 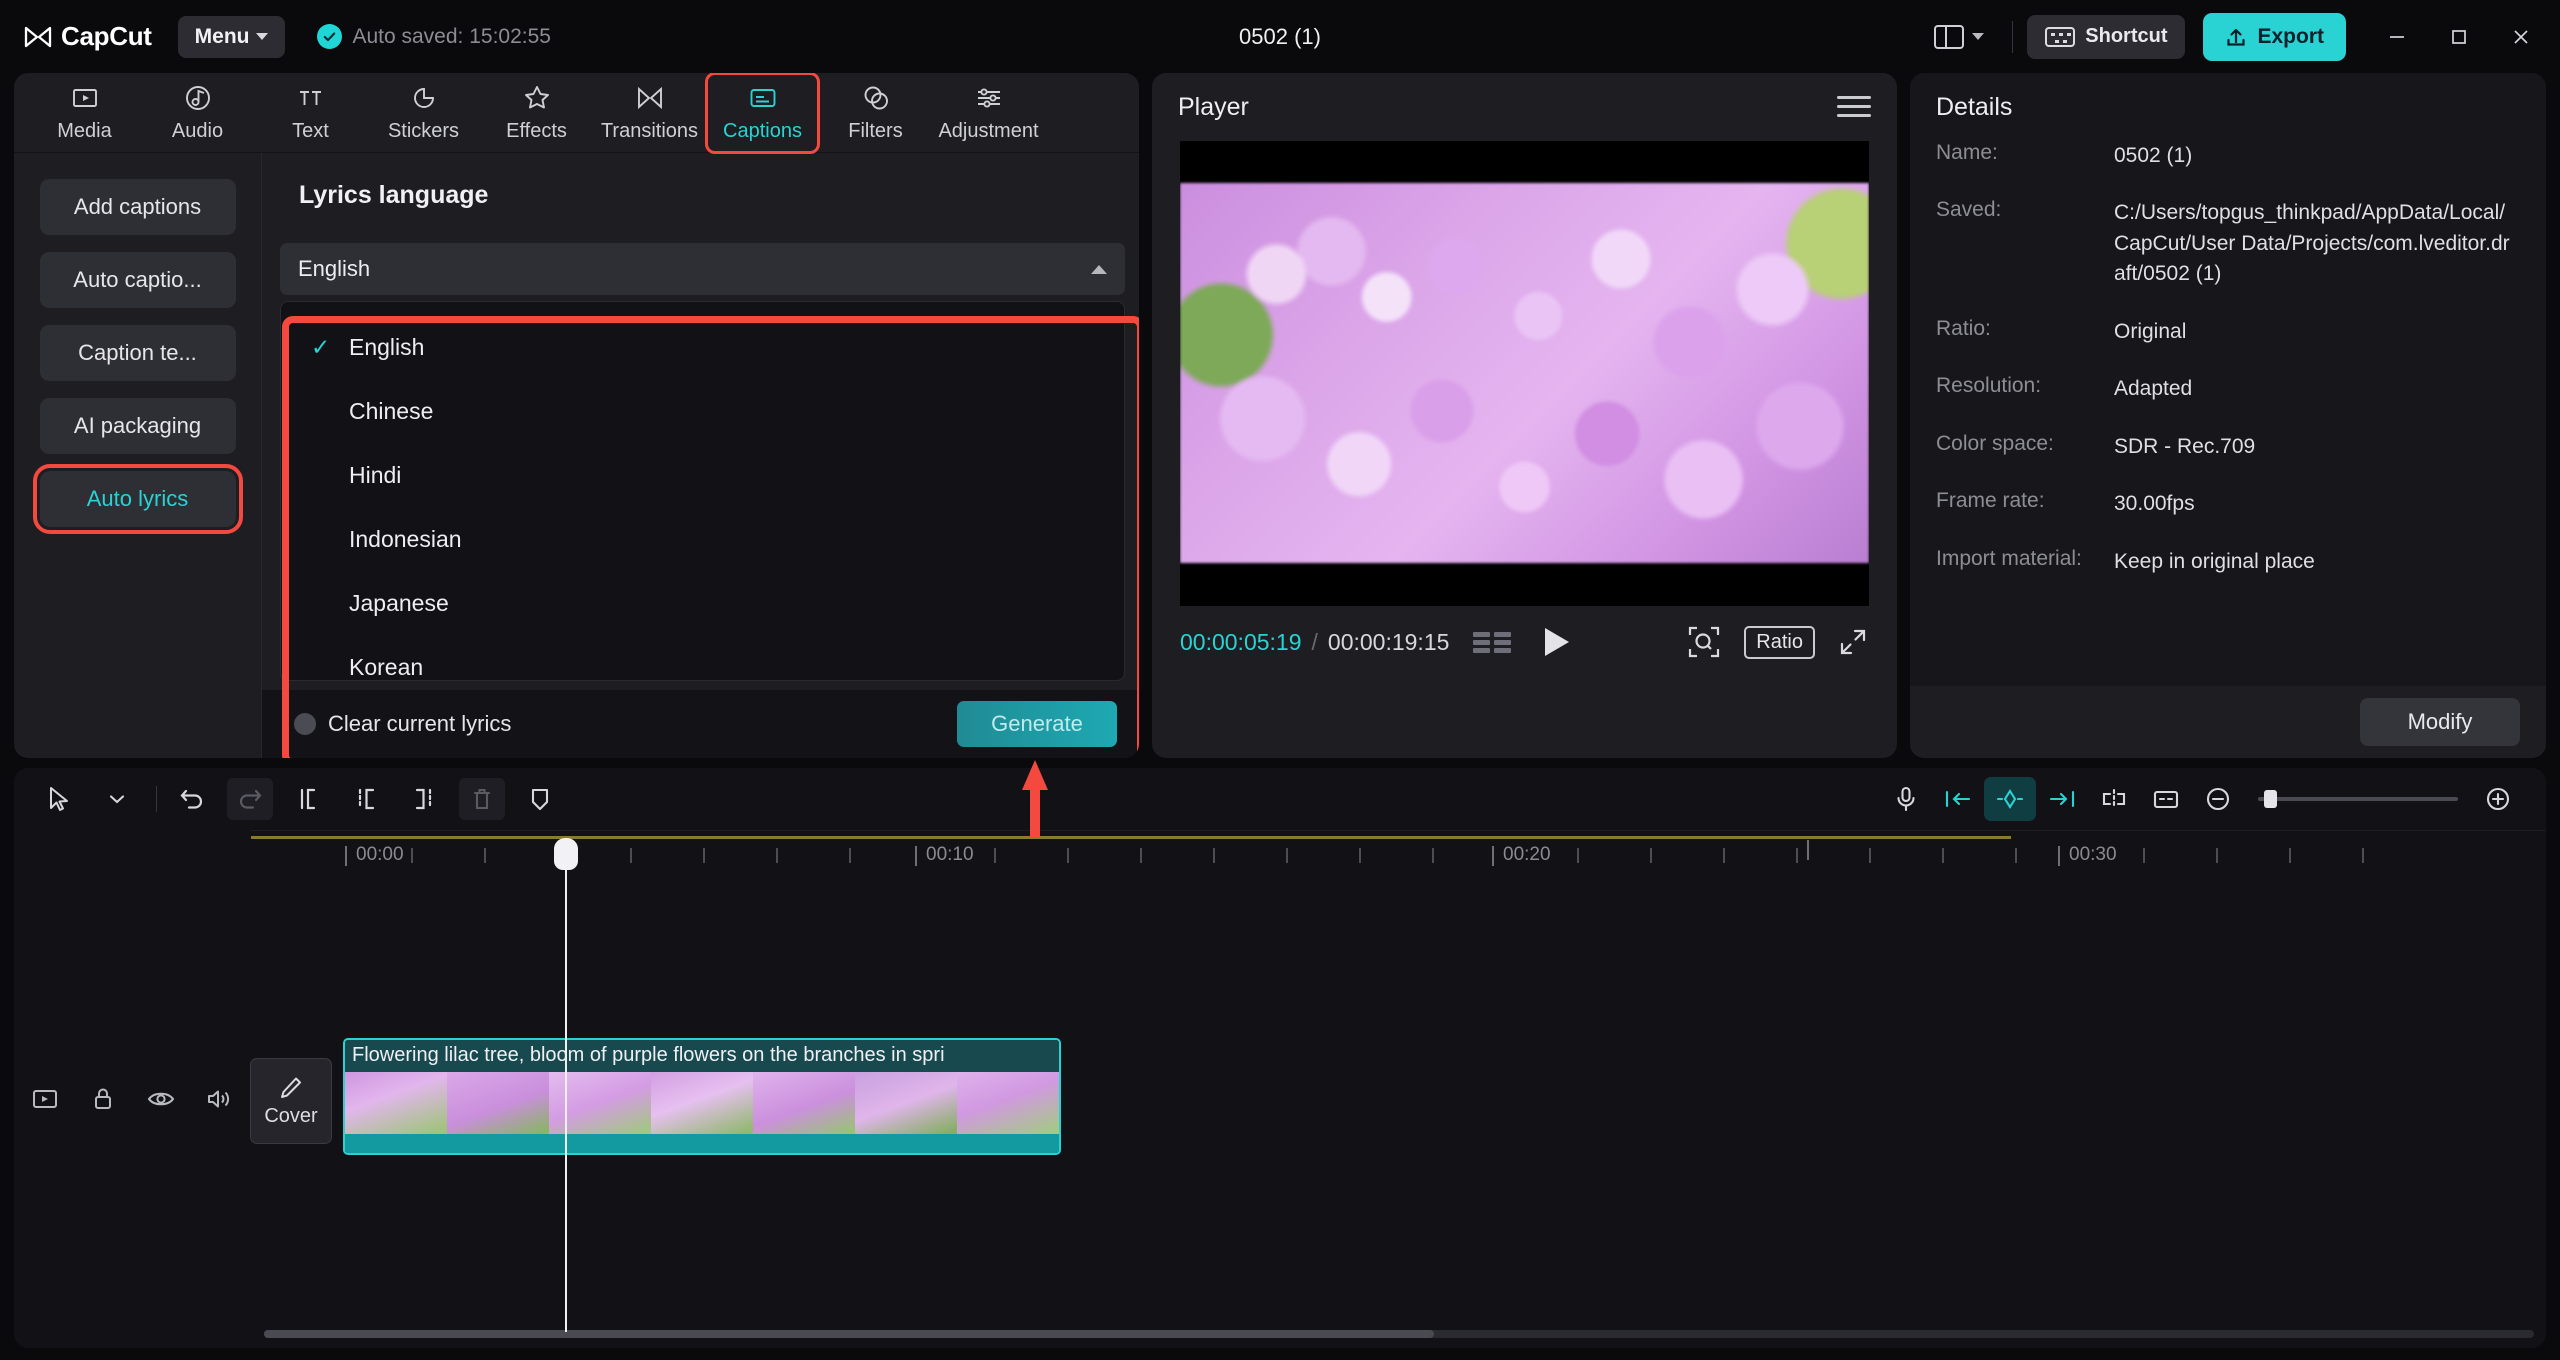 I want to click on tab-effects: Effects, so click(x=536, y=113).